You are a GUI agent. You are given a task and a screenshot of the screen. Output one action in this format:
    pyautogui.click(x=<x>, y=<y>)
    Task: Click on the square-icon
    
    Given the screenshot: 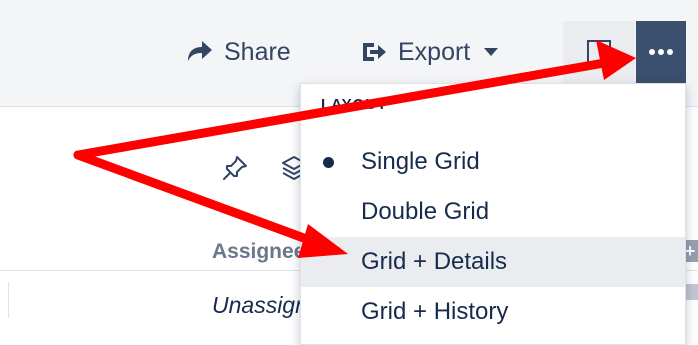 What is the action you would take?
    pyautogui.click(x=599, y=52)
    